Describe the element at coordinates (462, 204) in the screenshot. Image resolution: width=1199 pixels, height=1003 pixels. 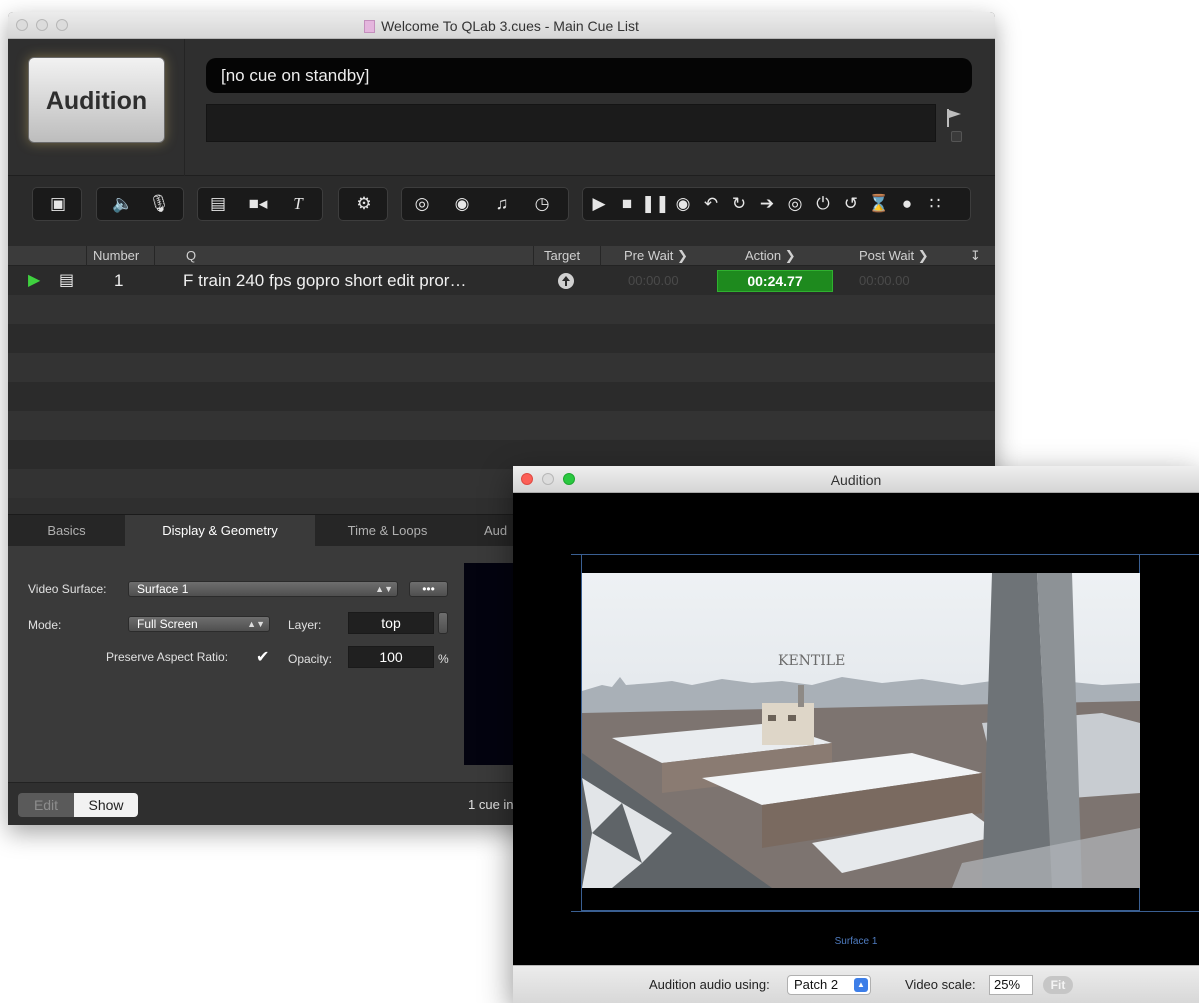
I see `globe-icon: ◉` at that location.